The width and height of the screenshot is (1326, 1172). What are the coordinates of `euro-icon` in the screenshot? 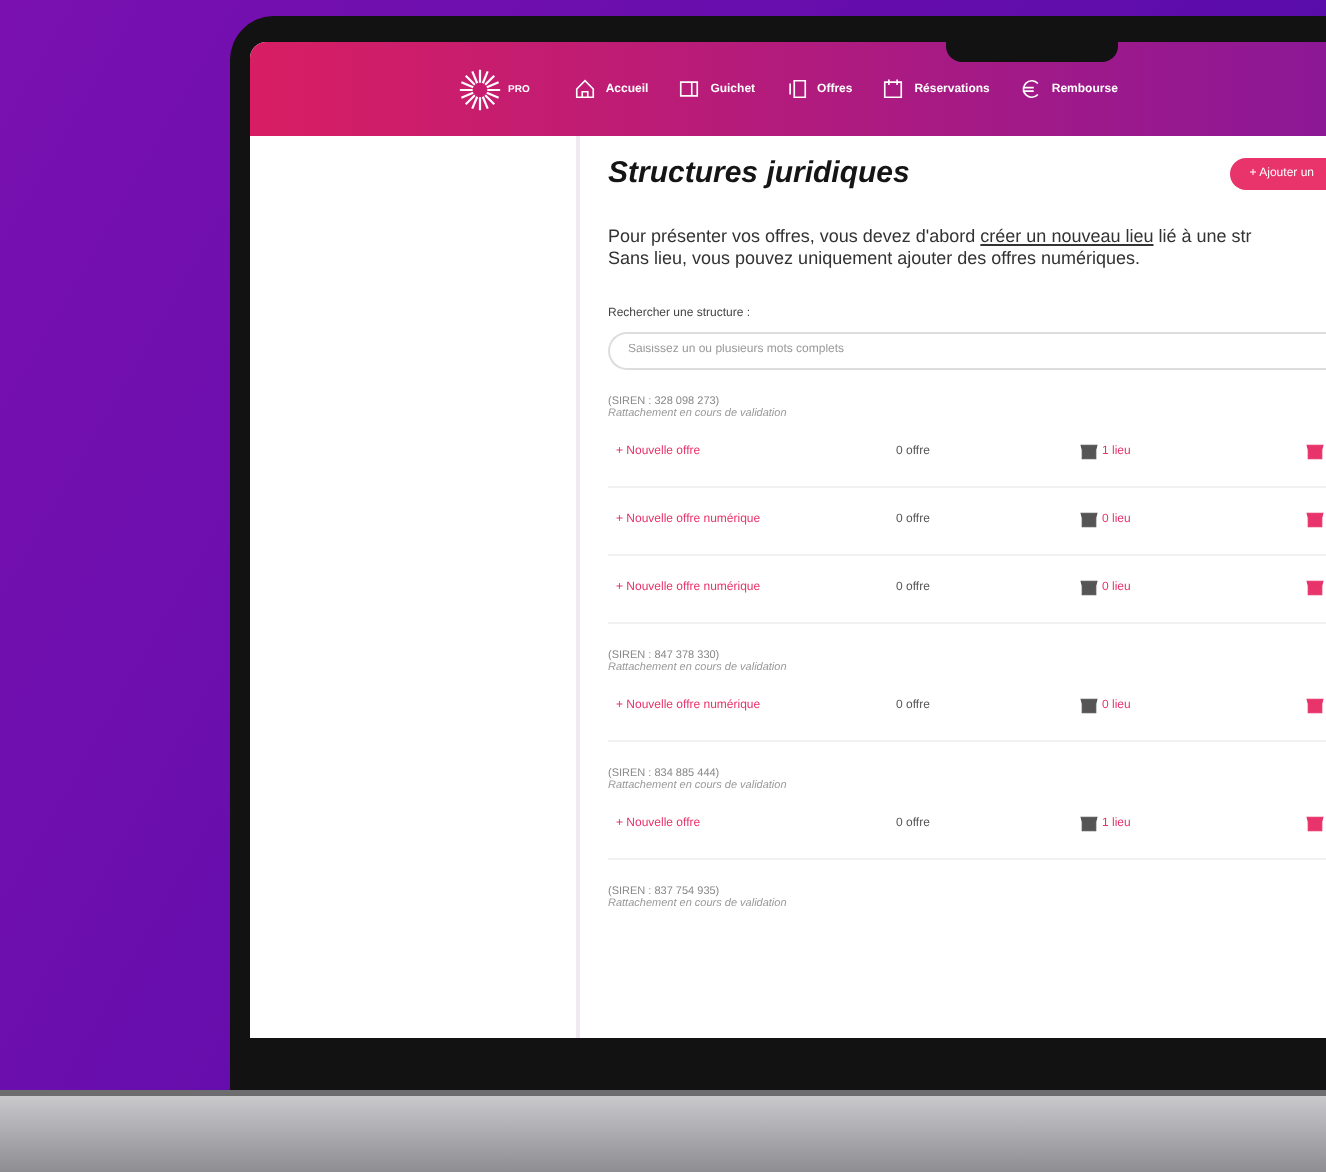 It's located at (1030, 89).